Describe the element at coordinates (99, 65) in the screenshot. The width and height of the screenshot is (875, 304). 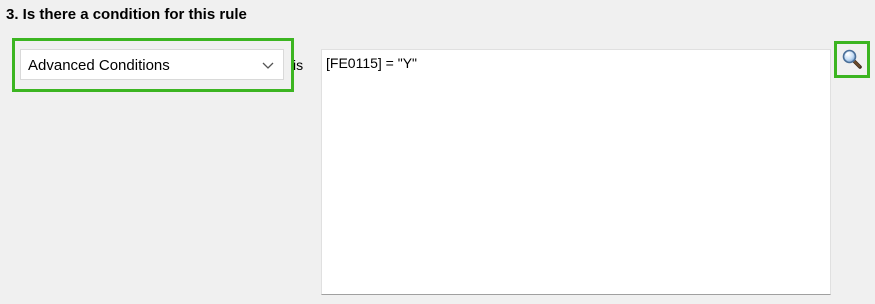
I see `dropdown-selected-value: Advanced Conditions` at that location.